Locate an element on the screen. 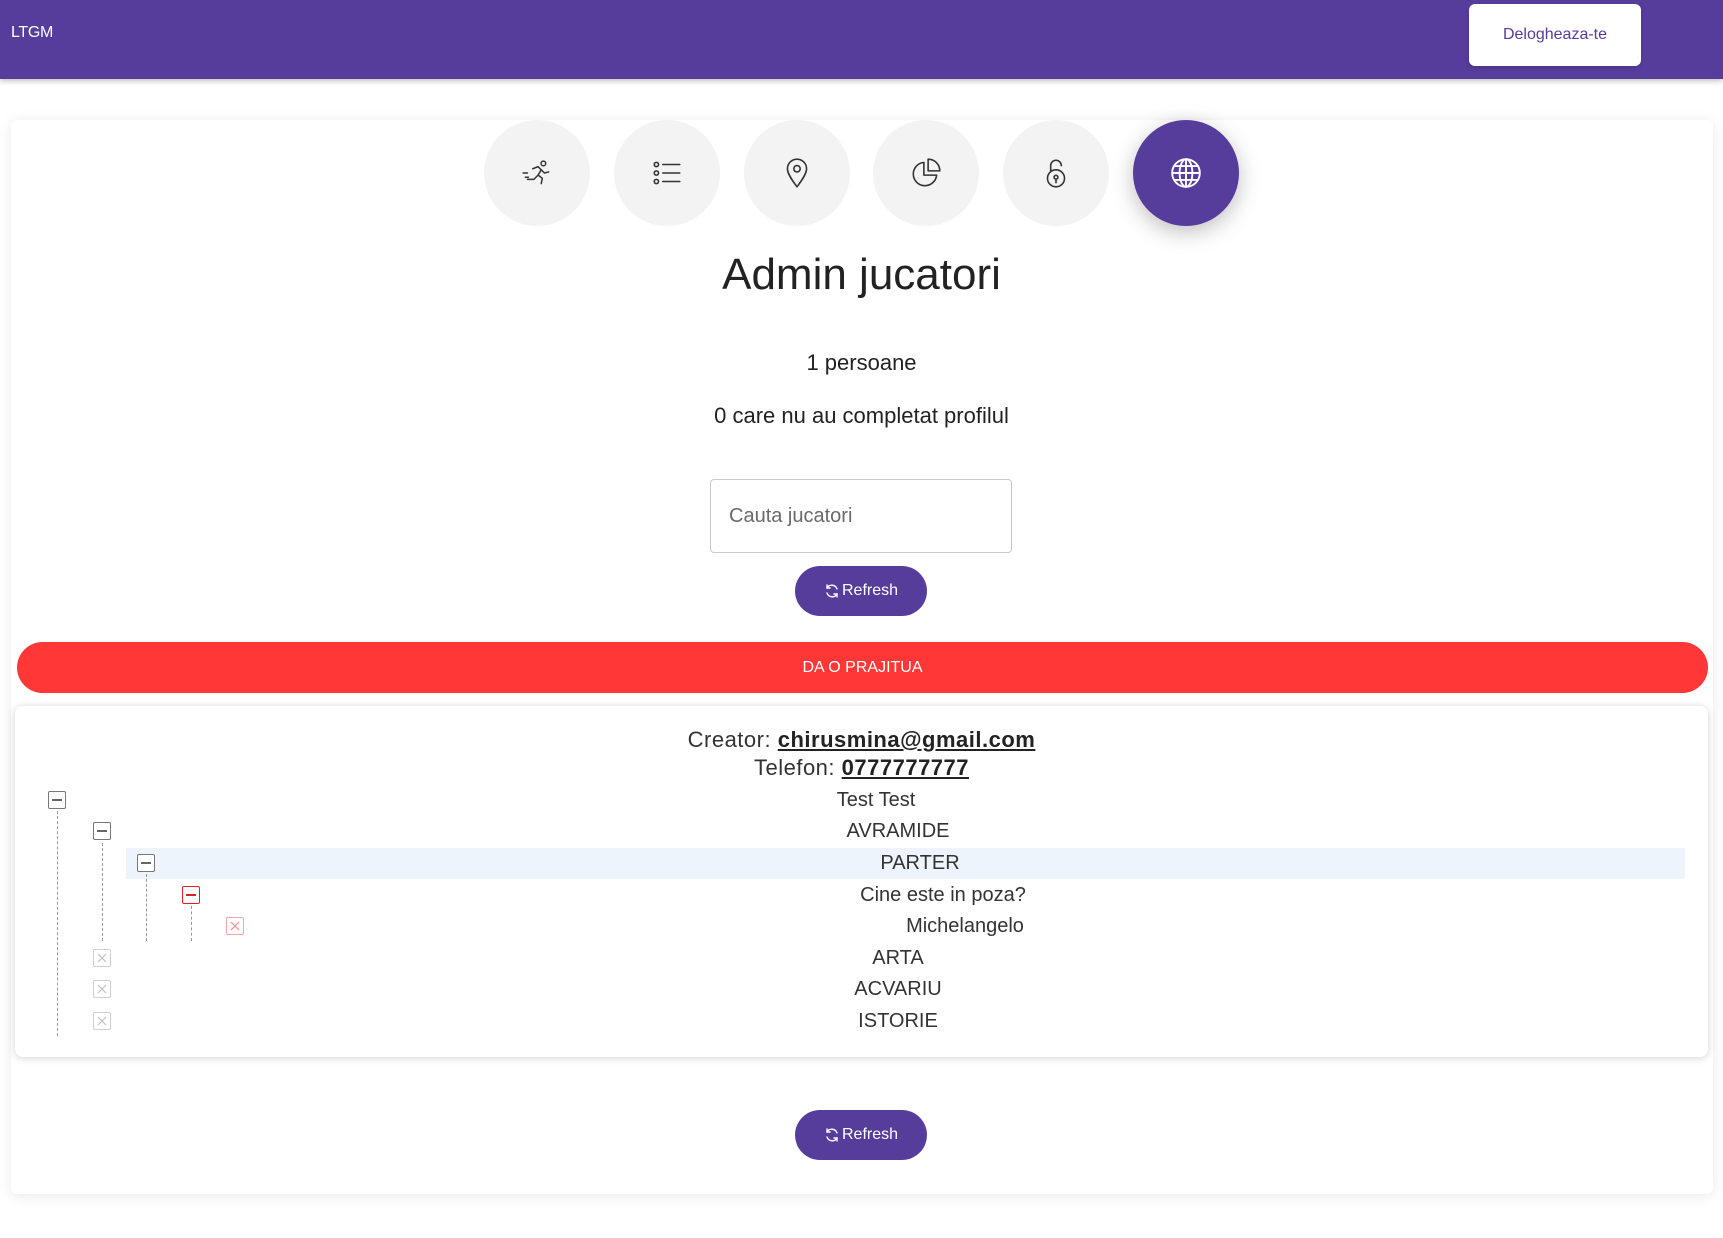 The width and height of the screenshot is (1723, 1238). list-icon is located at coordinates (667, 173).